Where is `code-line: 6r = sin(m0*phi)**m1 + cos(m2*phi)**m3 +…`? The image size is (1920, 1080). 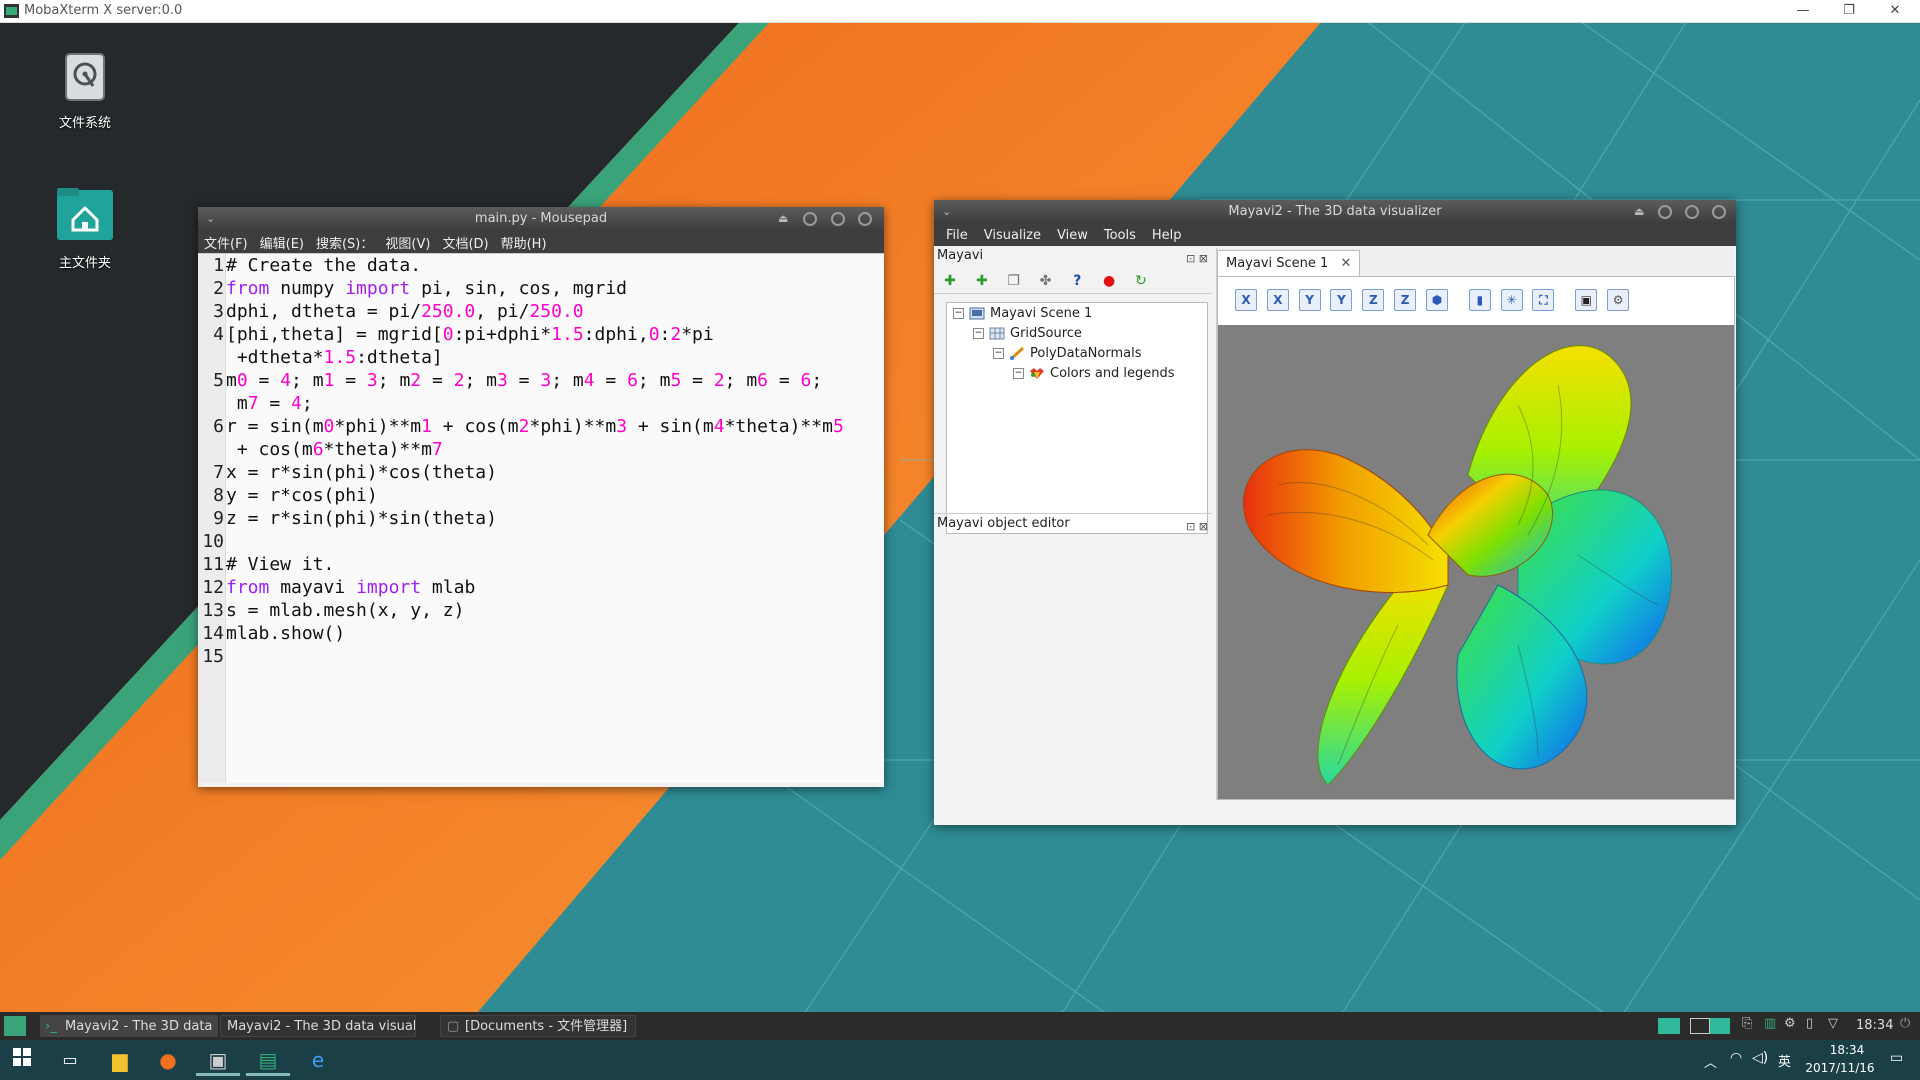 code-line: 6r = sin(m0*phi)**m1 + cos(m2*phi)**m3 +… is located at coordinates (521, 426).